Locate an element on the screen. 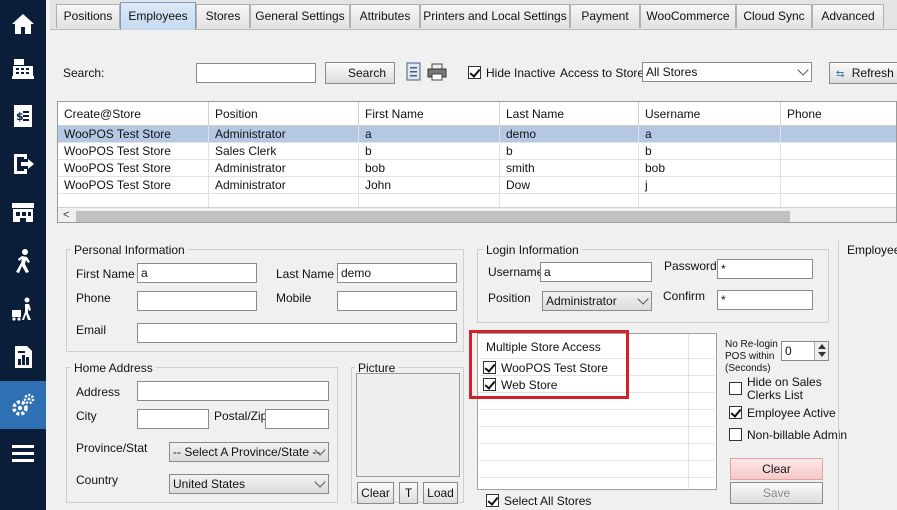  non-billable-admin-checkbox is located at coordinates (735, 434).